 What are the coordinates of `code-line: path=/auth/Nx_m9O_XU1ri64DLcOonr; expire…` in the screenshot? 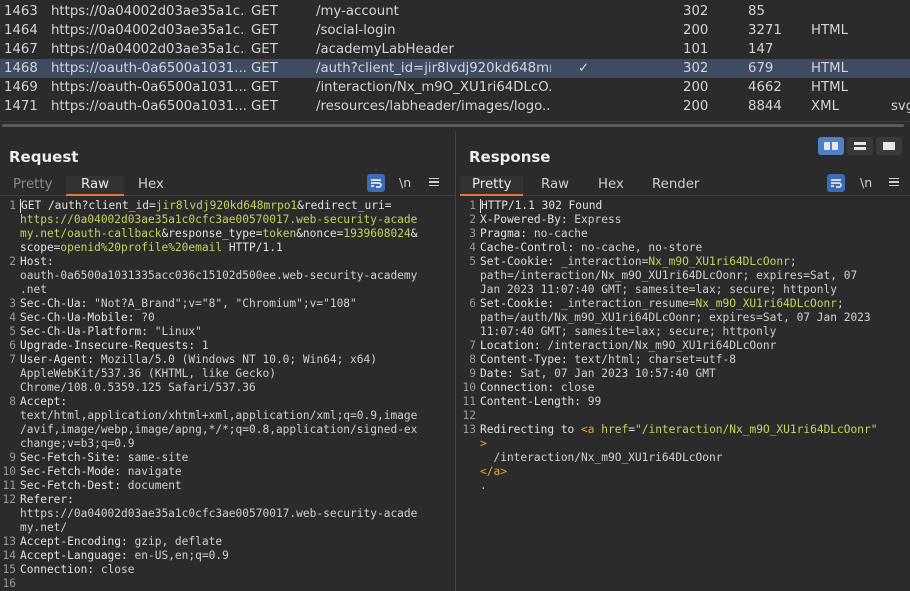 It's located at (685, 318).